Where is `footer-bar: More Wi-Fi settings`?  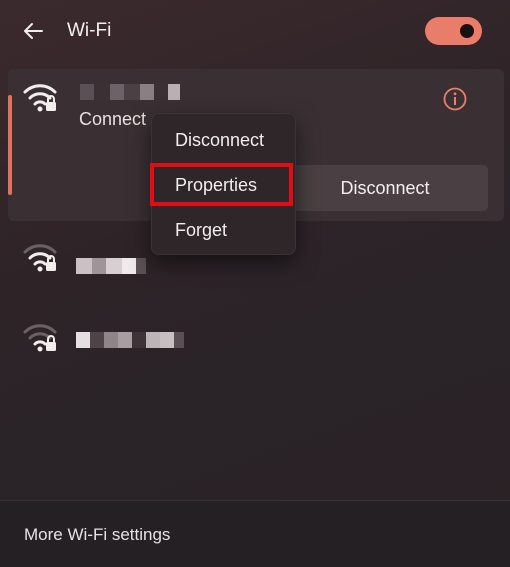
footer-bar: More Wi-Fi settings is located at coordinates (255, 533).